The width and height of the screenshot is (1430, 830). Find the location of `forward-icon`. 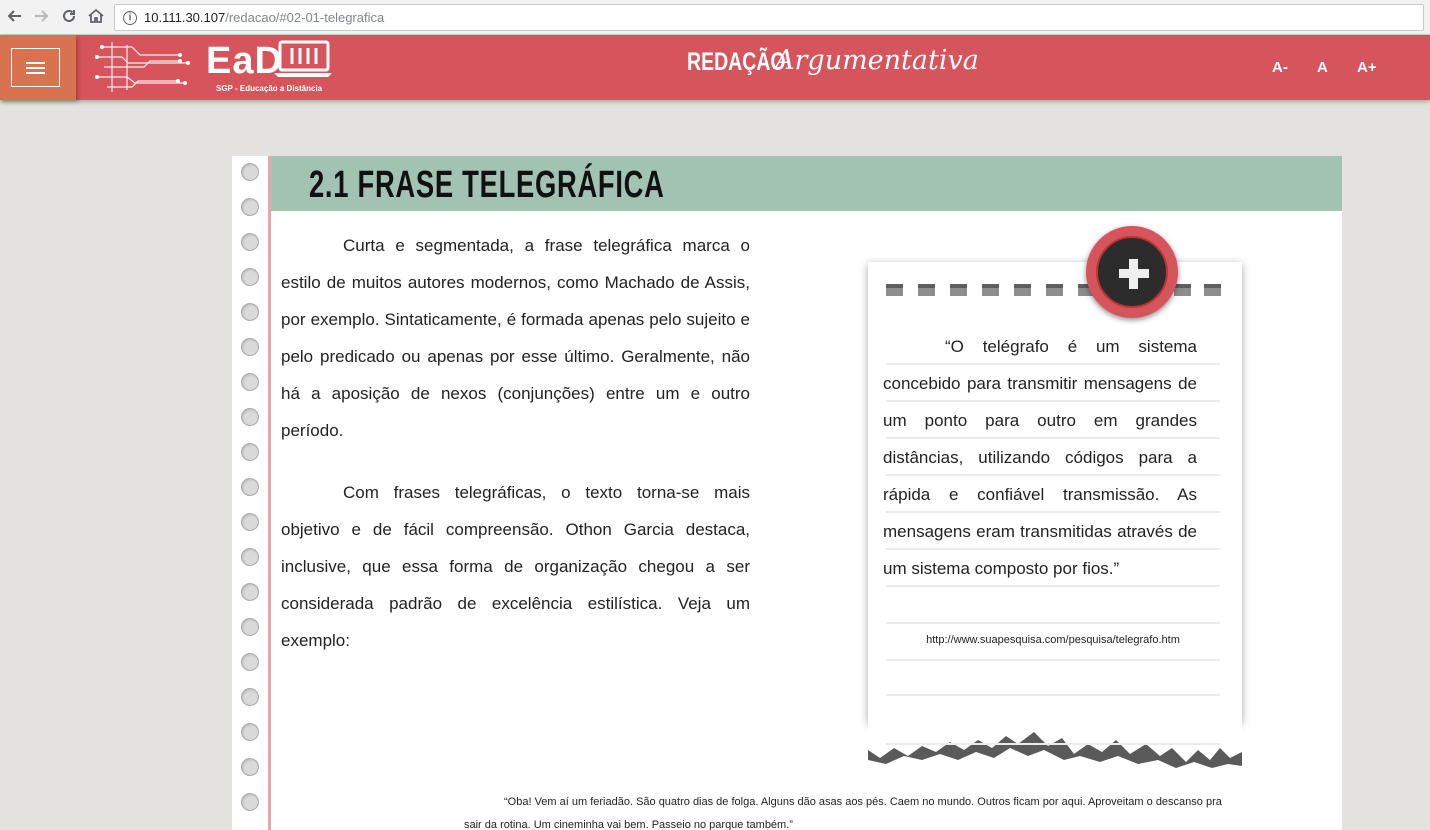

forward-icon is located at coordinates (41, 17).